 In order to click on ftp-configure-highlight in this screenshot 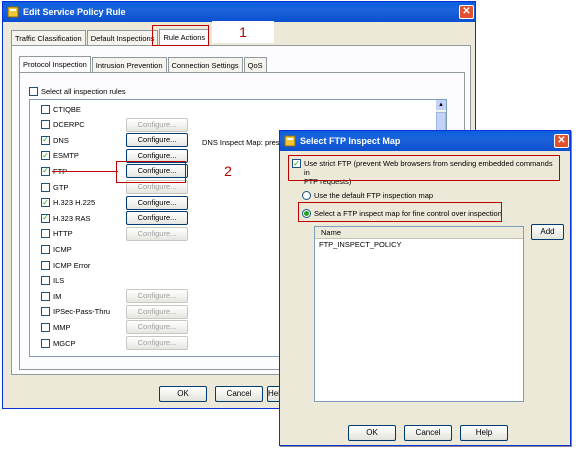, I will do `click(151, 172)`.